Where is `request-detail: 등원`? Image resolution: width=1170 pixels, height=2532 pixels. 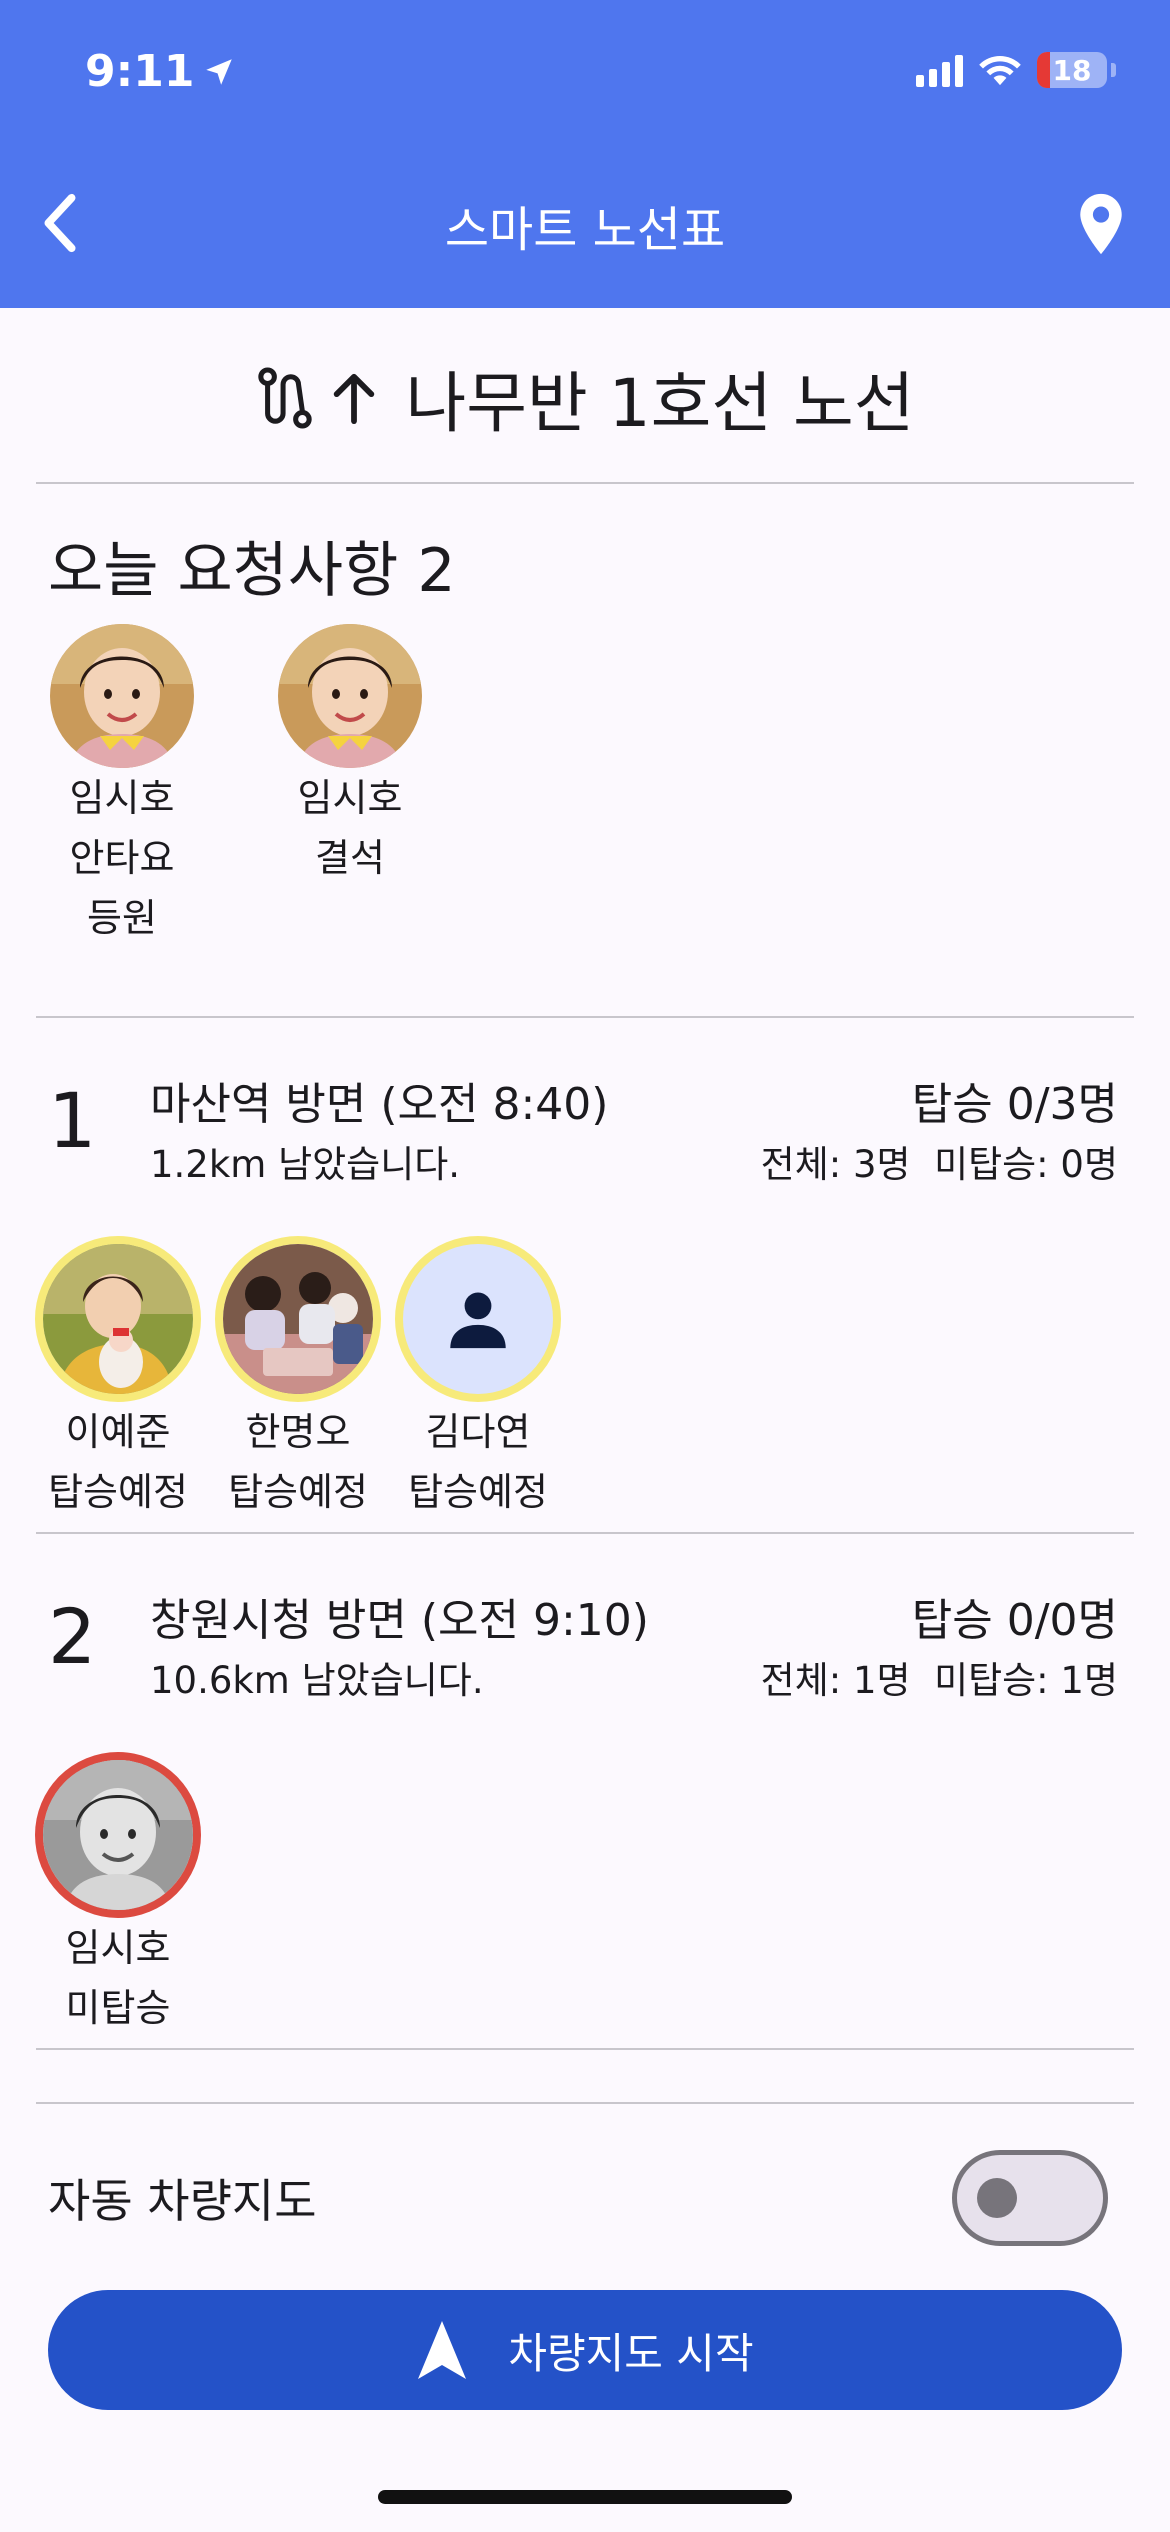
request-detail: 등원 is located at coordinates (122, 918).